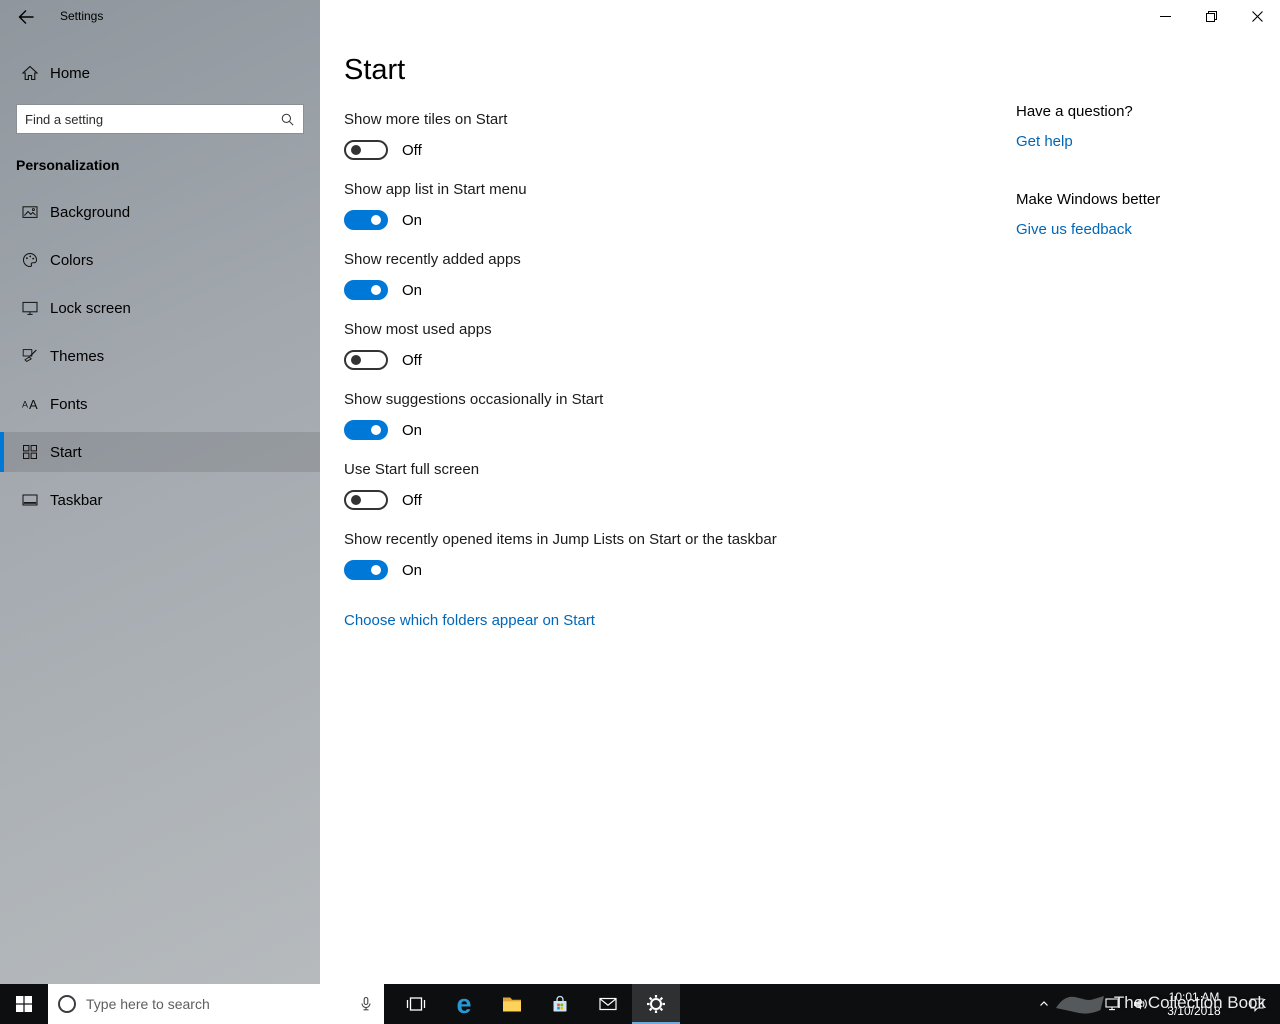 The height and width of the screenshot is (1024, 1280). What do you see at coordinates (375, 70) in the screenshot?
I see `page-title: Start` at bounding box center [375, 70].